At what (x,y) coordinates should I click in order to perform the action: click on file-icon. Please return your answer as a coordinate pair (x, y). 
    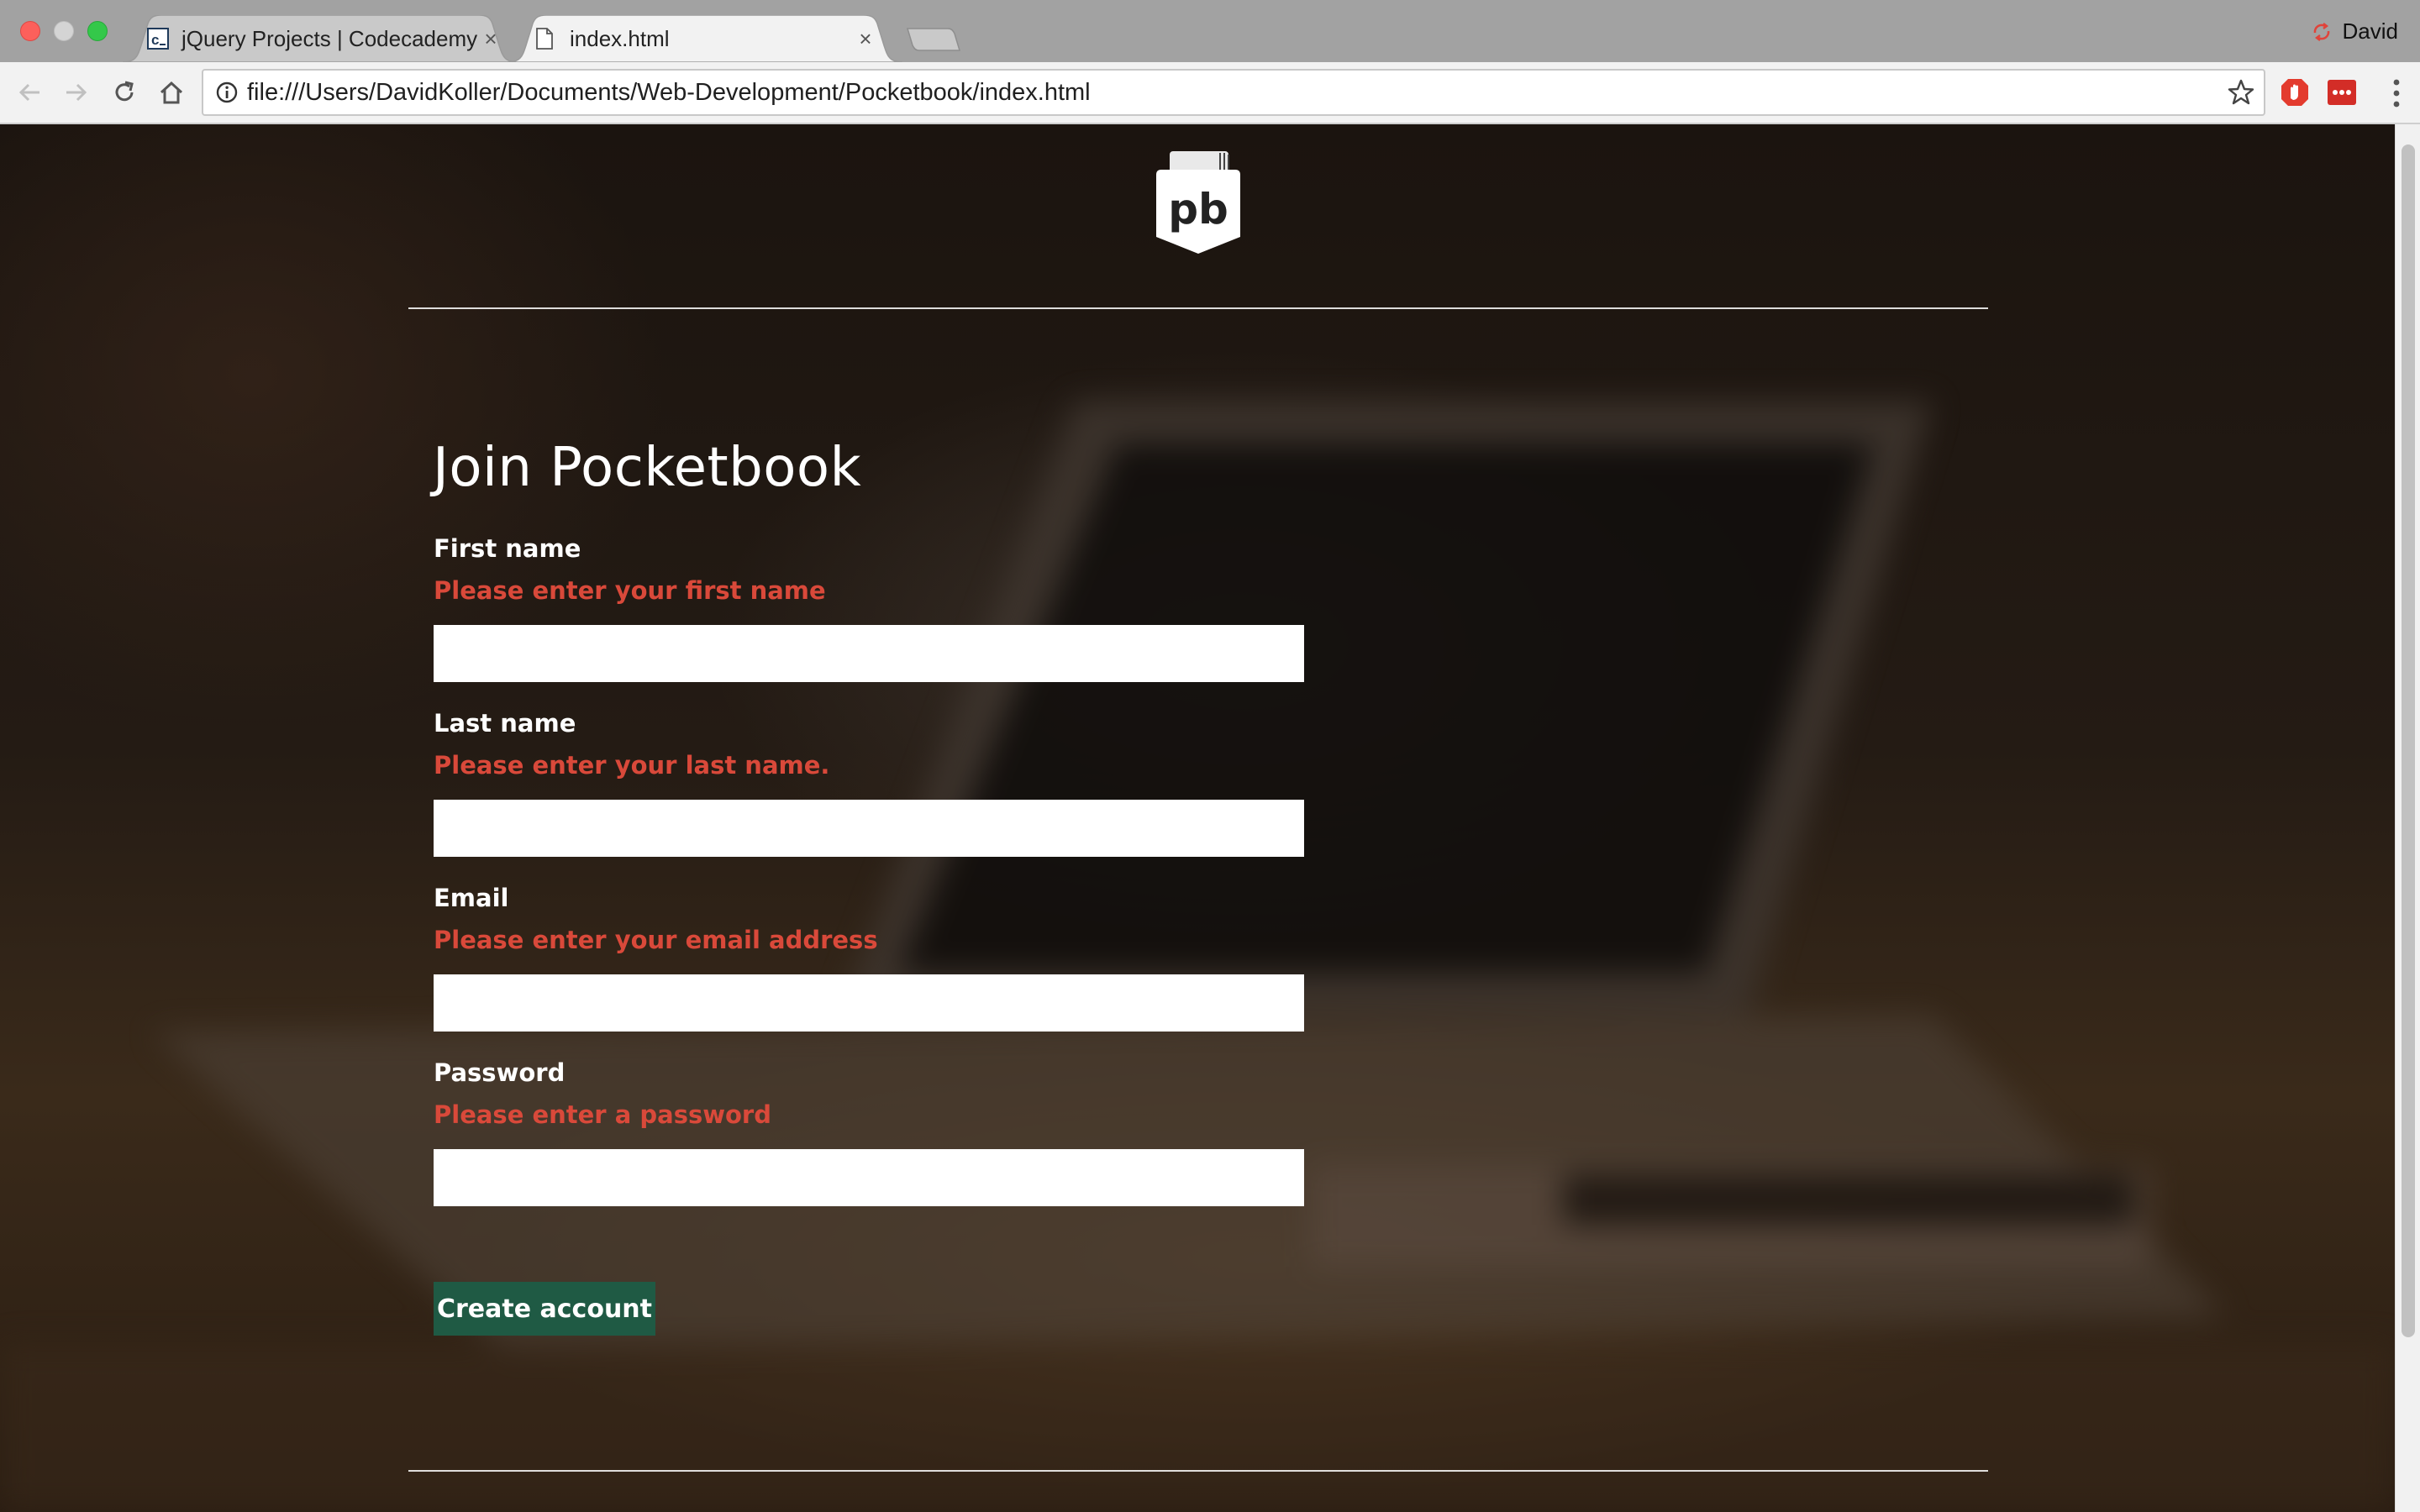
    Looking at the image, I should click on (544, 39).